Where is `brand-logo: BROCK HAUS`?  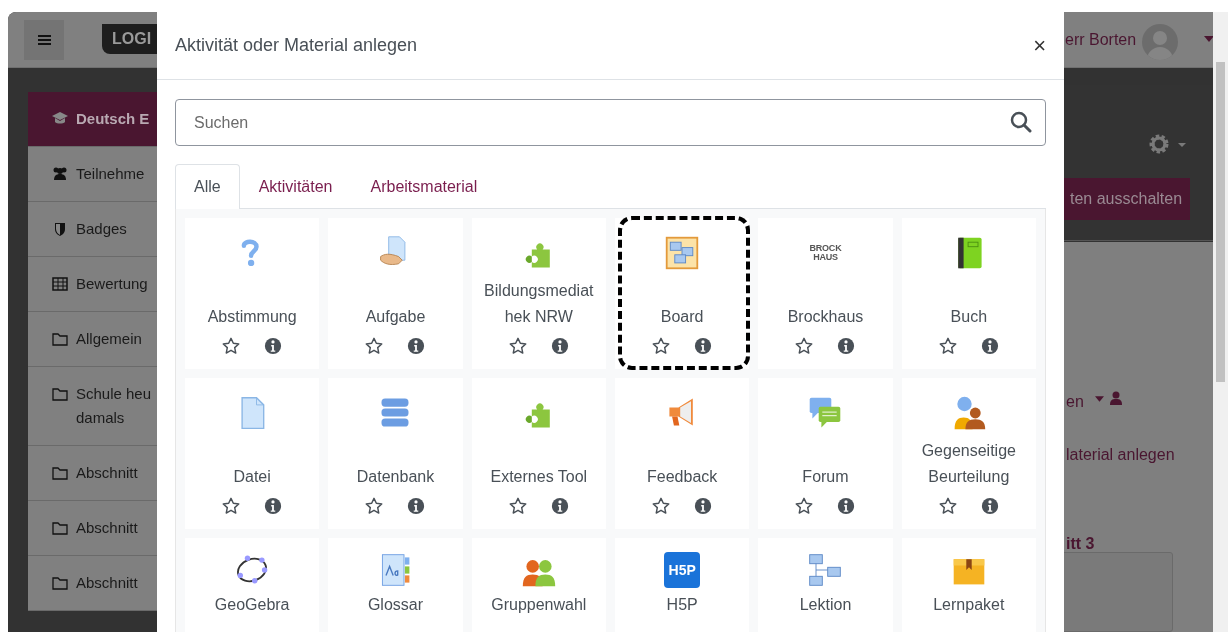
brand-logo: BROCK HAUS is located at coordinates (825, 253).